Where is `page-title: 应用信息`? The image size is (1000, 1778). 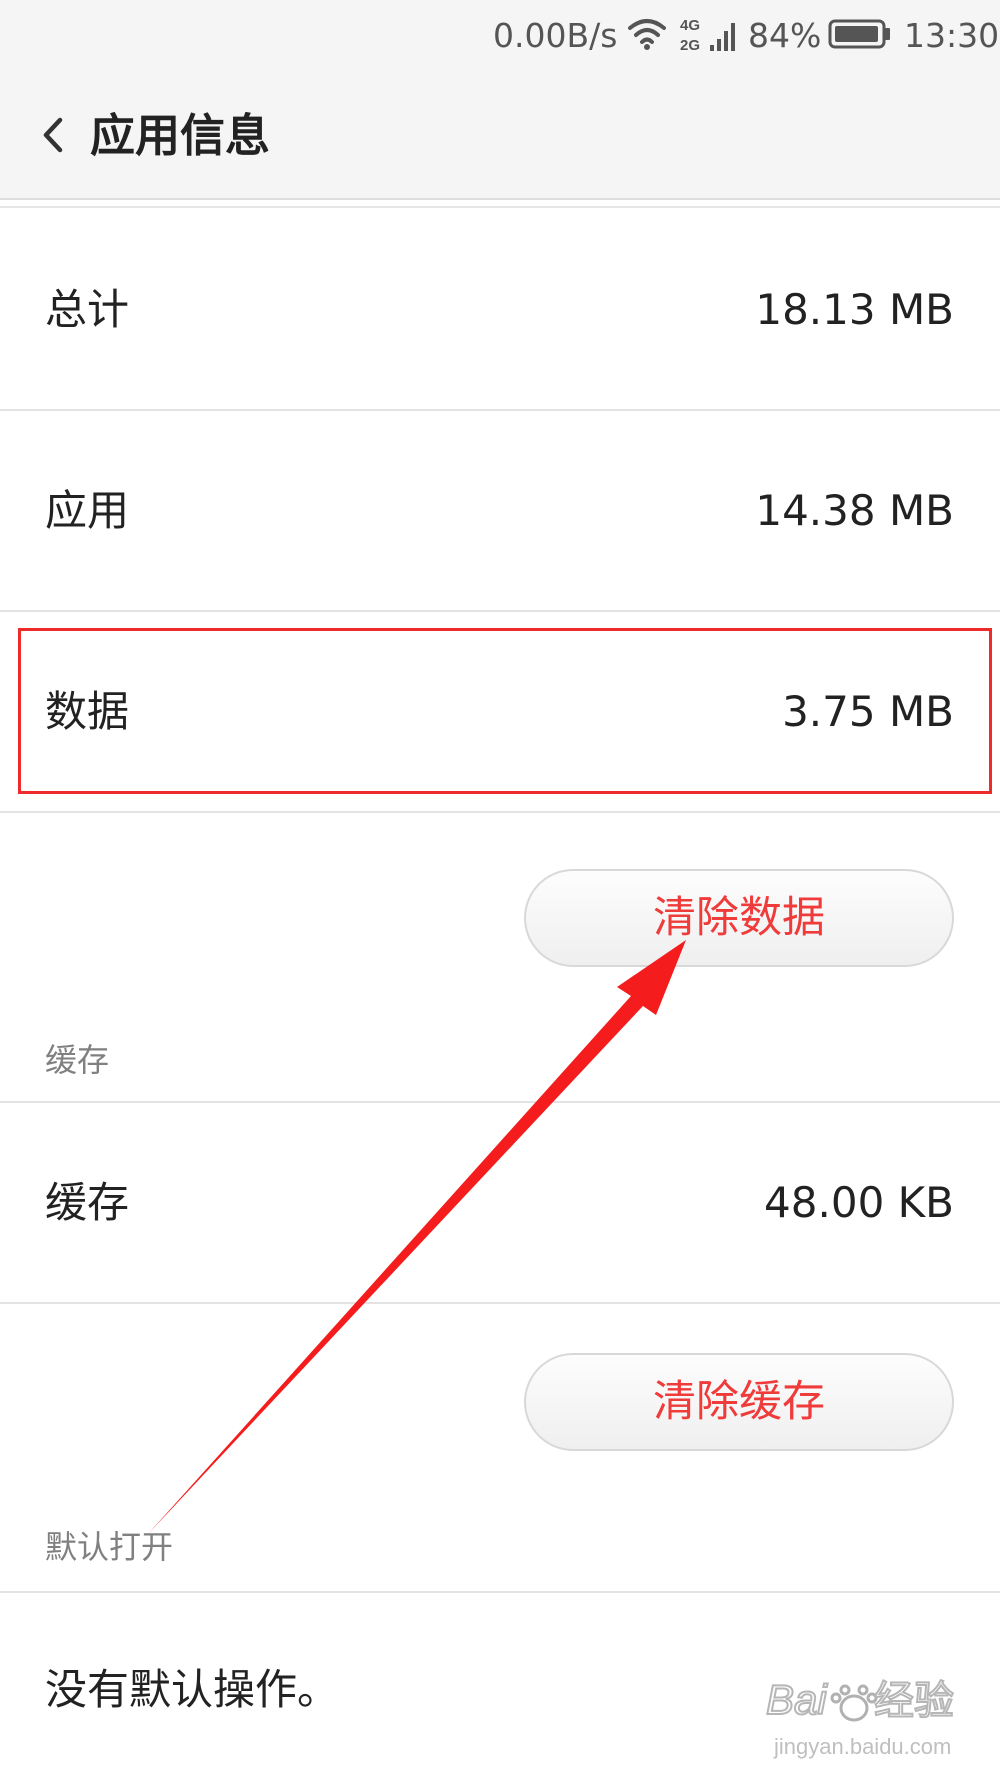
page-title: 应用信息 is located at coordinates (180, 135).